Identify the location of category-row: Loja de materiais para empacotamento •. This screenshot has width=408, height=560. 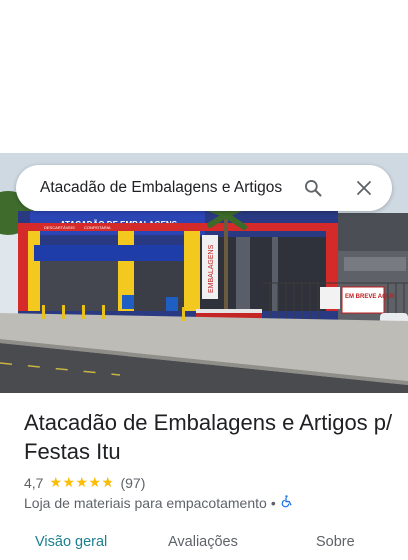
(158, 502).